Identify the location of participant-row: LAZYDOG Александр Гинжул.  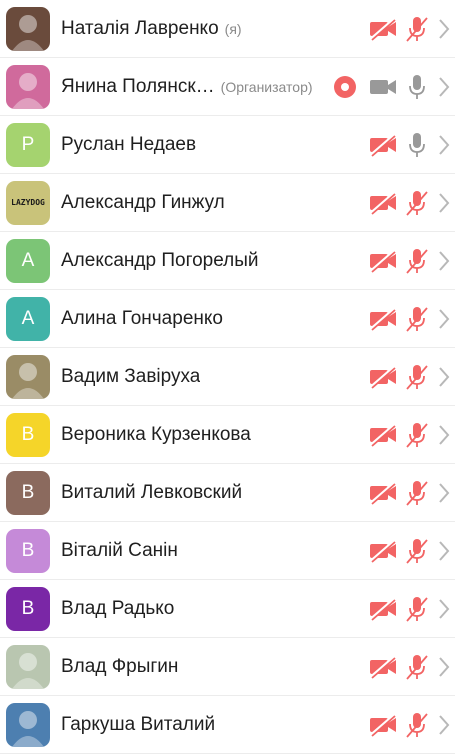
(227, 203).